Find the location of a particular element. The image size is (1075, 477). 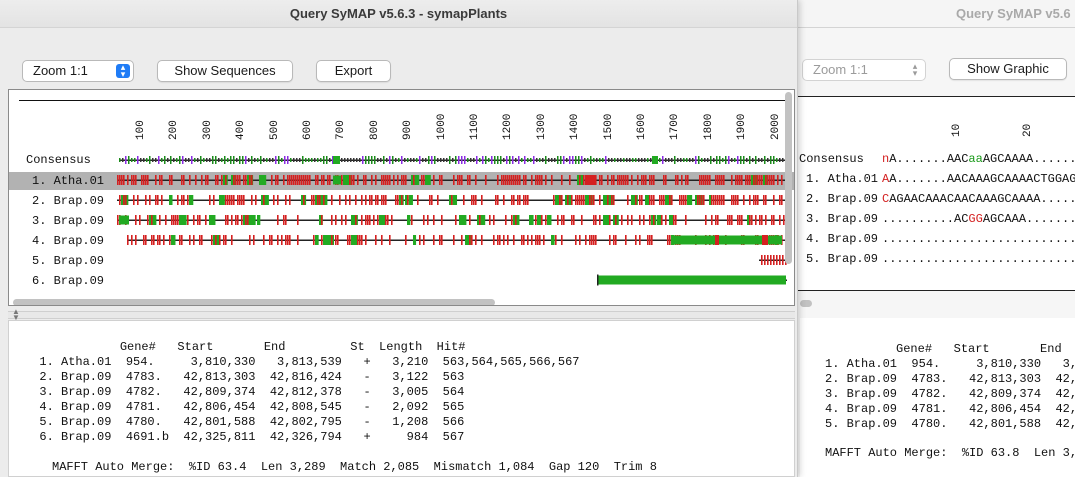

vertical-scrollbar is located at coordinates (788, 178).